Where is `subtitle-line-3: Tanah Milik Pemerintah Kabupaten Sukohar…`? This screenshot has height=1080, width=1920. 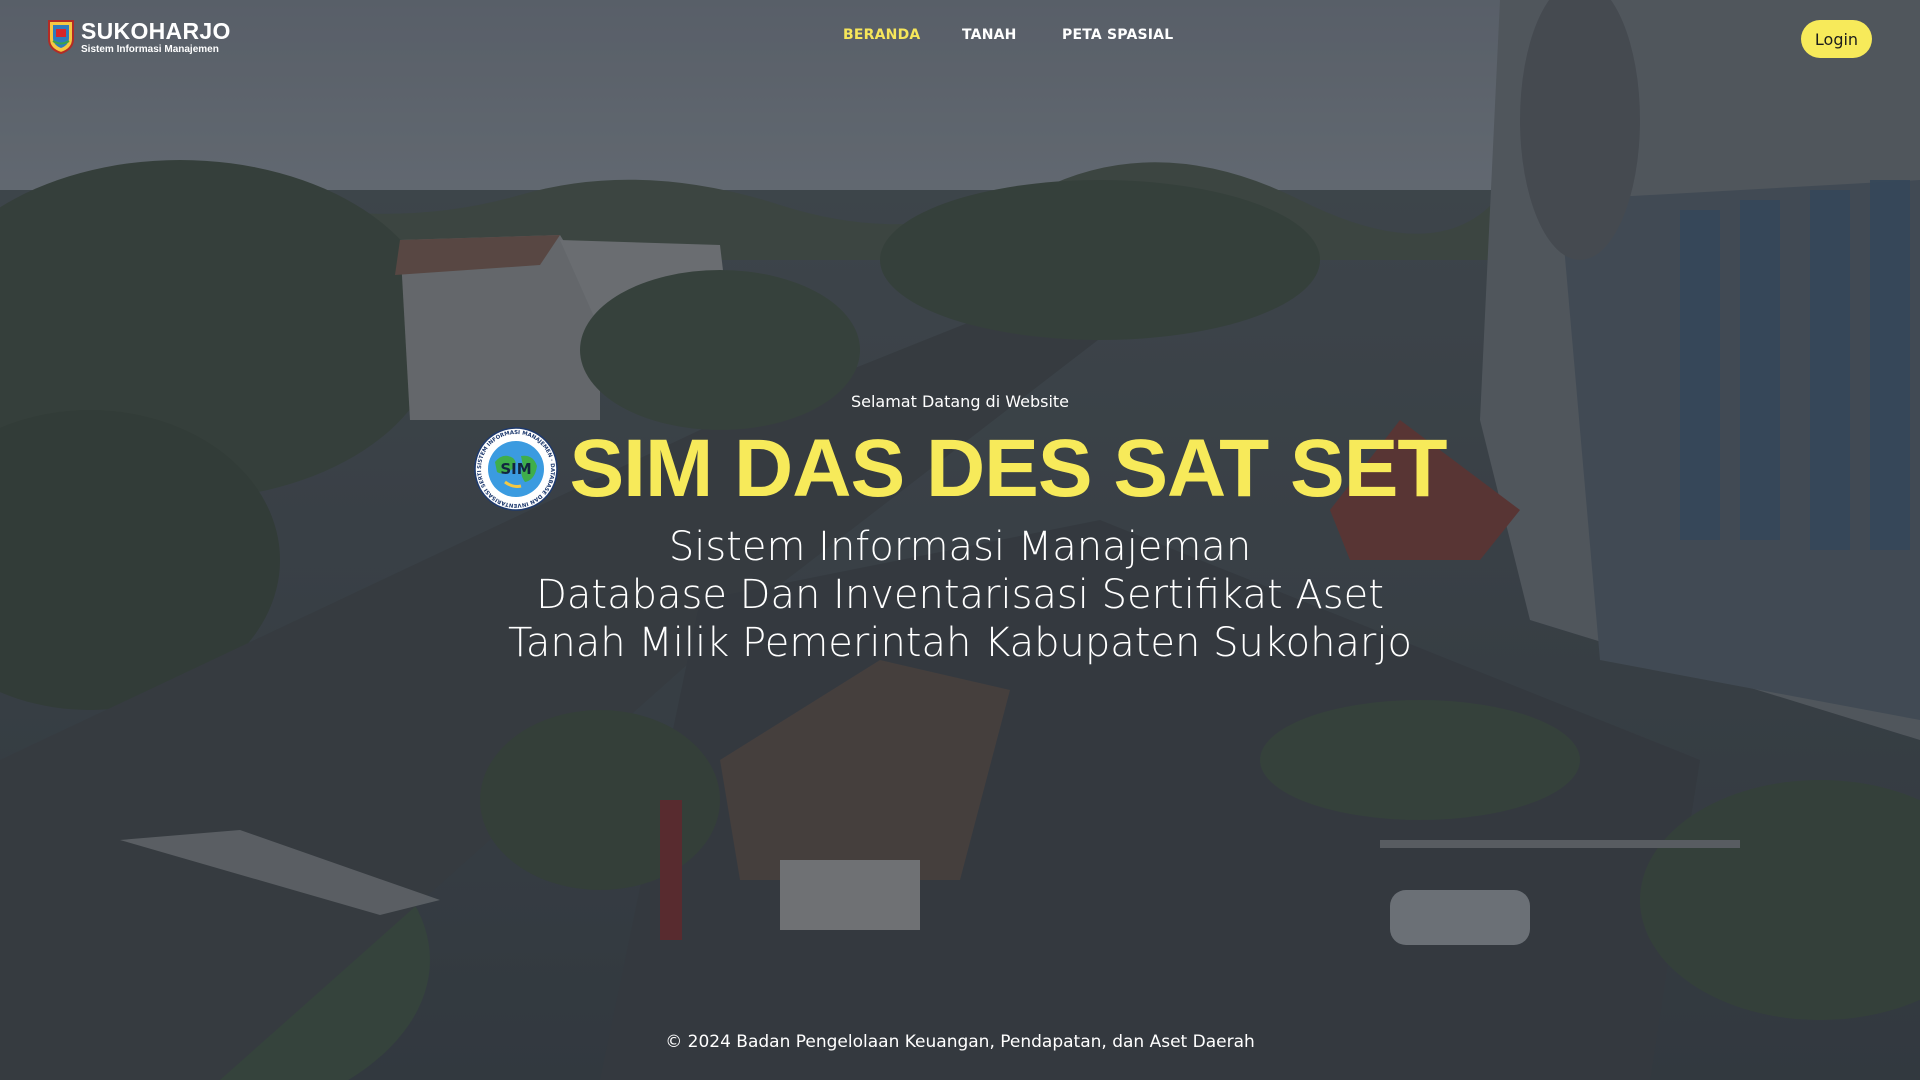
subtitle-line-3: Tanah Milik Pemerintah Kabupaten Sukohar… is located at coordinates (960, 643).